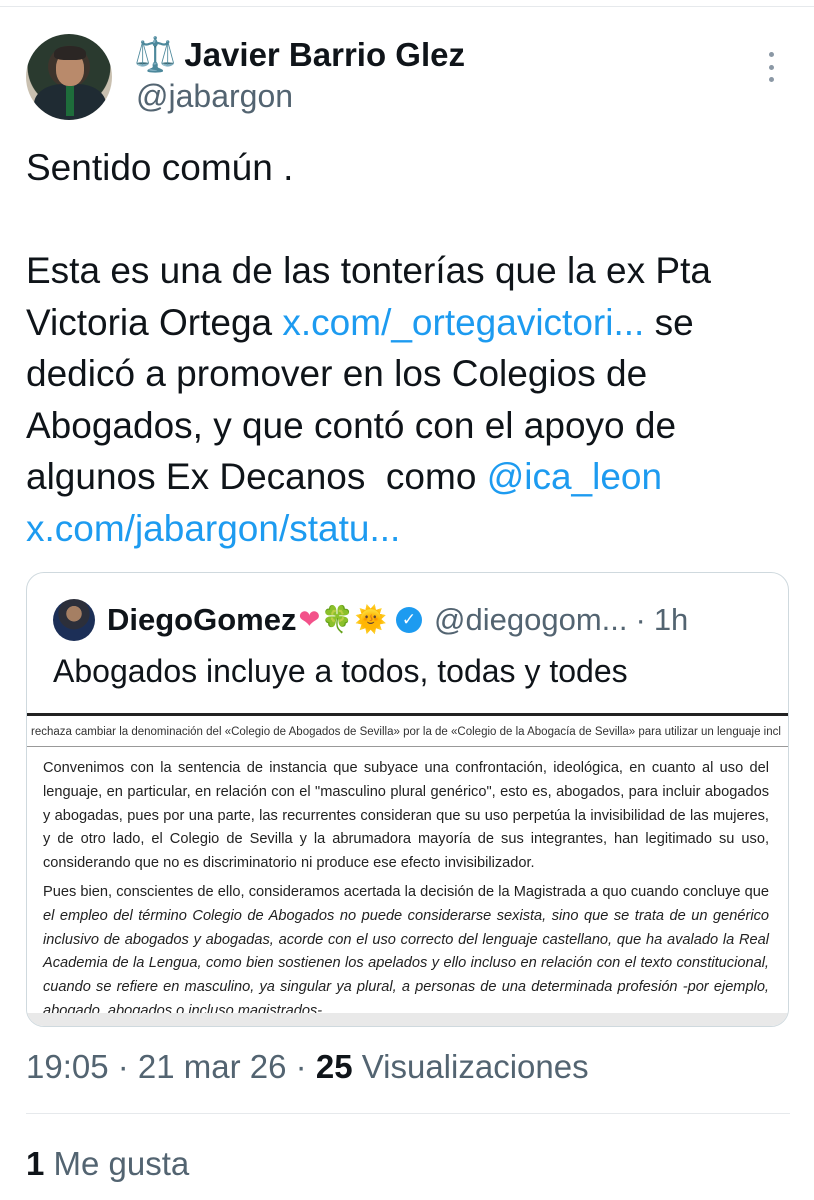 The image size is (814, 1200). Describe the element at coordinates (74, 620) in the screenshot. I see `quote-avatar` at that location.